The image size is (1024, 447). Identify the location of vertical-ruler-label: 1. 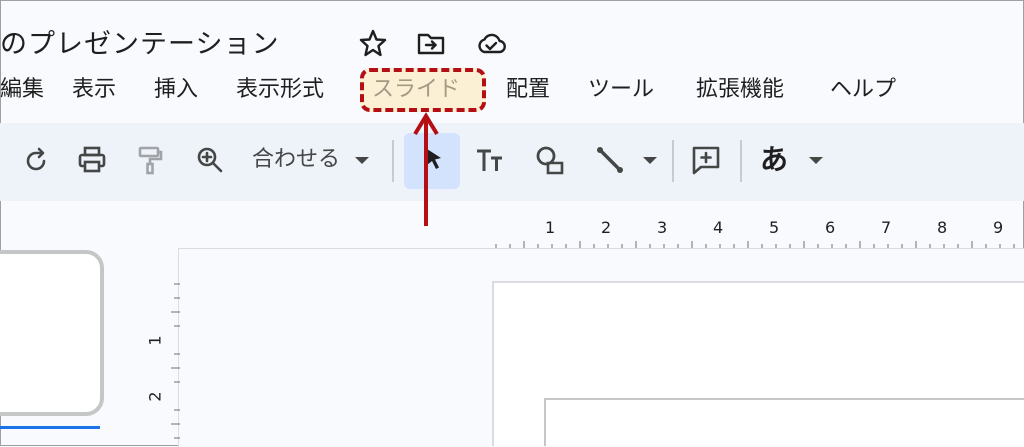
(155, 340).